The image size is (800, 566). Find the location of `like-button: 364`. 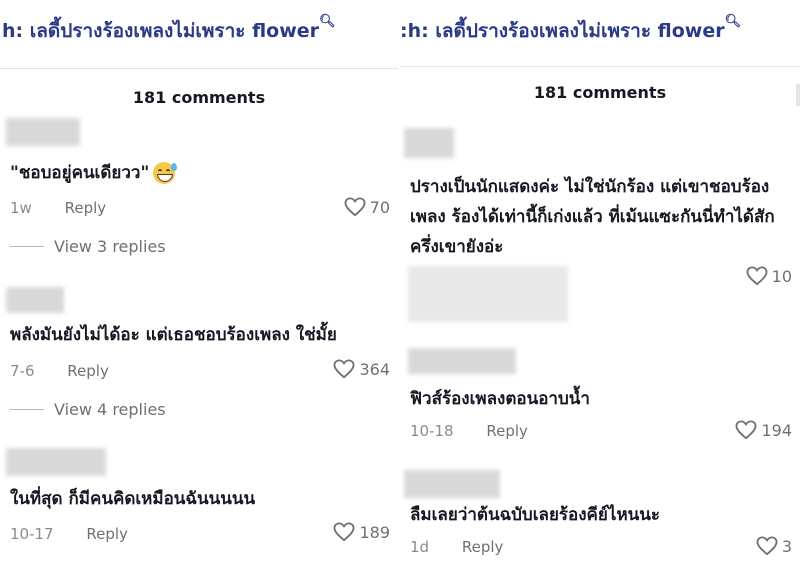

like-button: 364 is located at coordinates (361, 369).